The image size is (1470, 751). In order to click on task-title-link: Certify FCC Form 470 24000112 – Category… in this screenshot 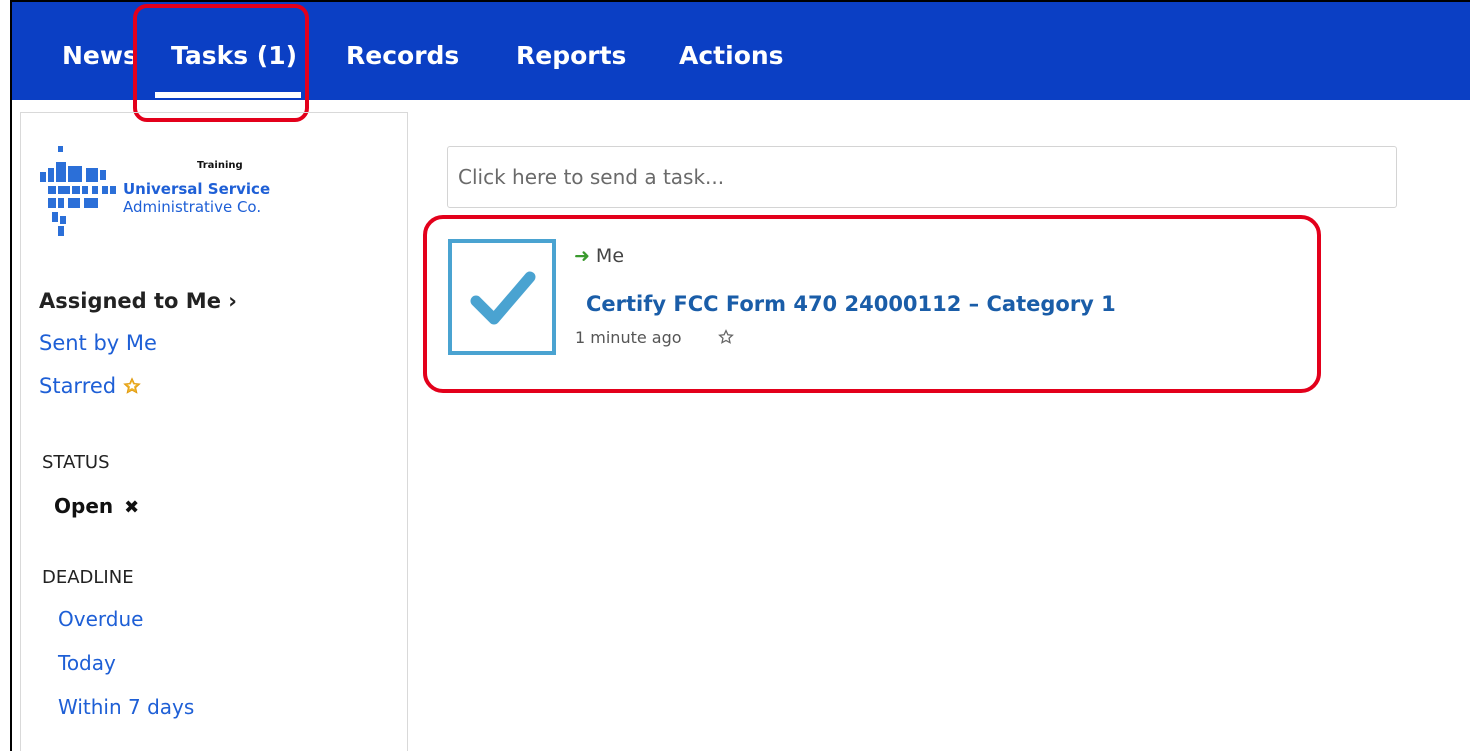, I will do `click(851, 304)`.